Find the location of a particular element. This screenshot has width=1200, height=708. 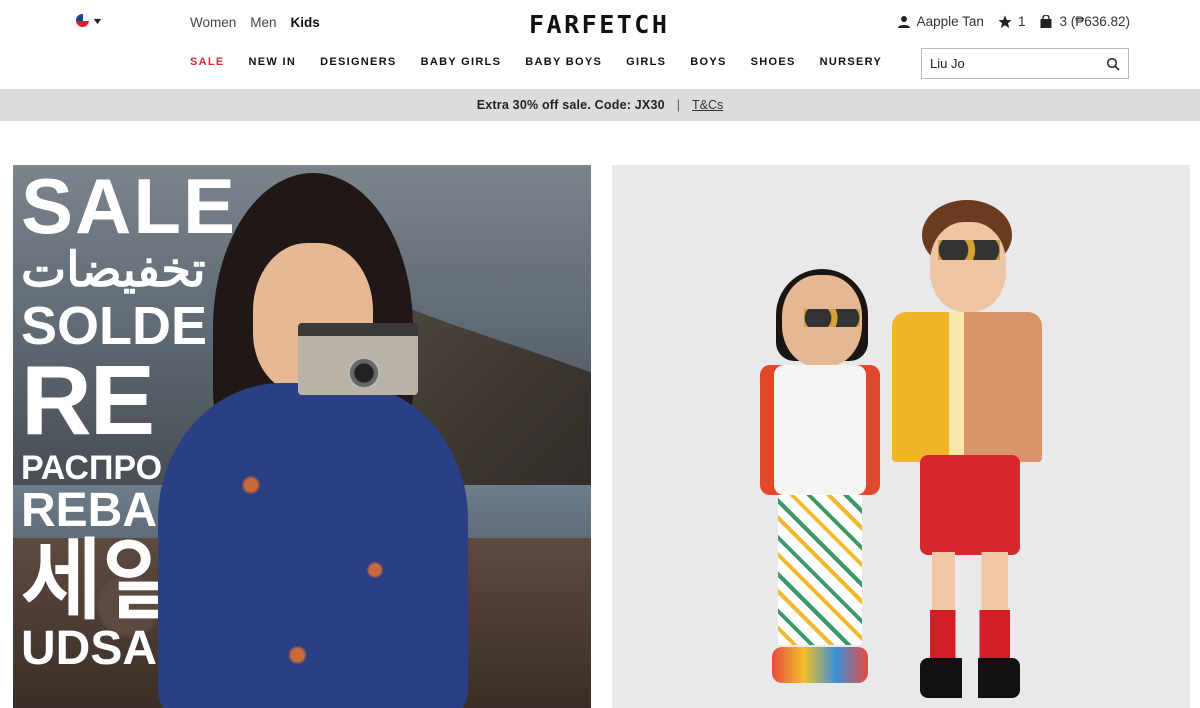

search-icon is located at coordinates (1113, 64).